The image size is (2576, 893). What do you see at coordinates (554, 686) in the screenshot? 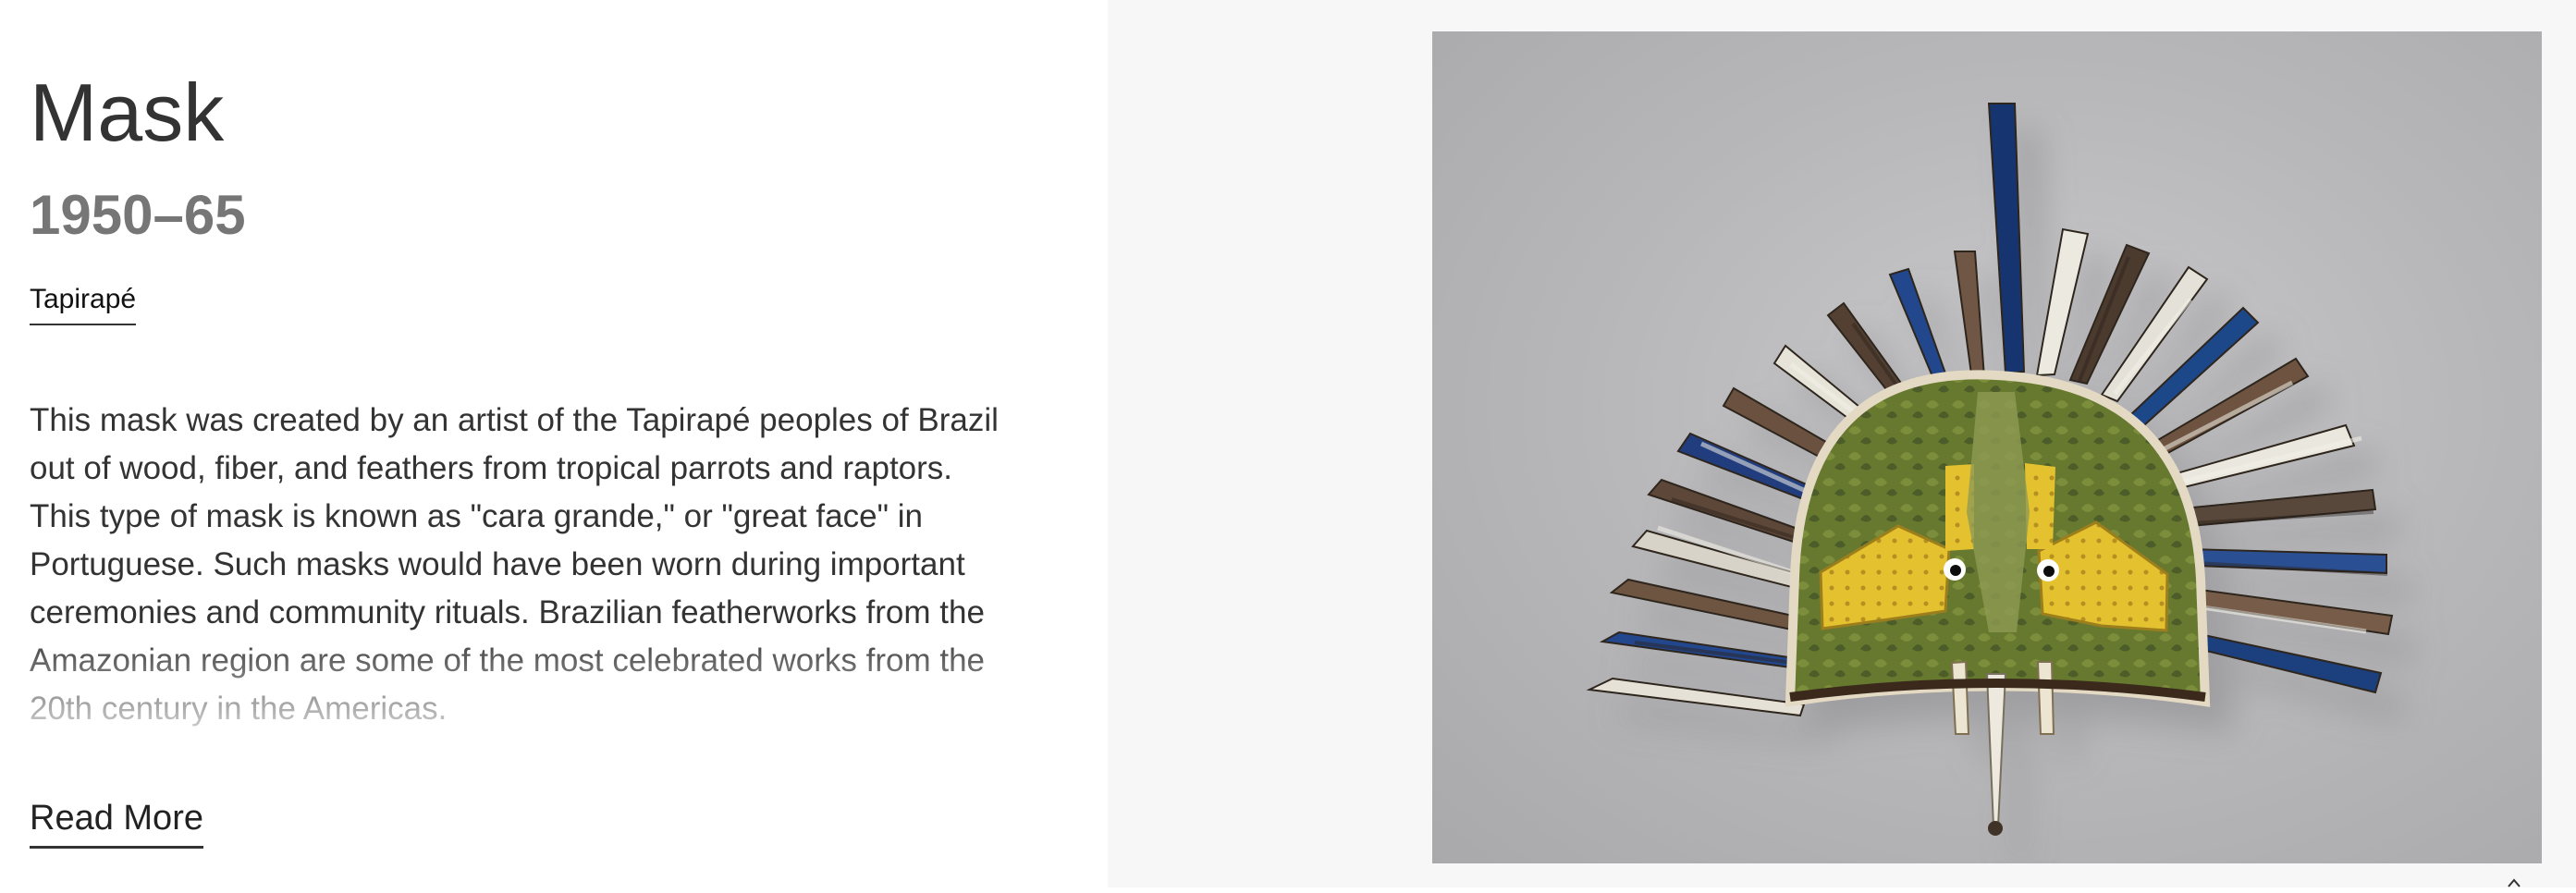
I see `description-fade` at bounding box center [554, 686].